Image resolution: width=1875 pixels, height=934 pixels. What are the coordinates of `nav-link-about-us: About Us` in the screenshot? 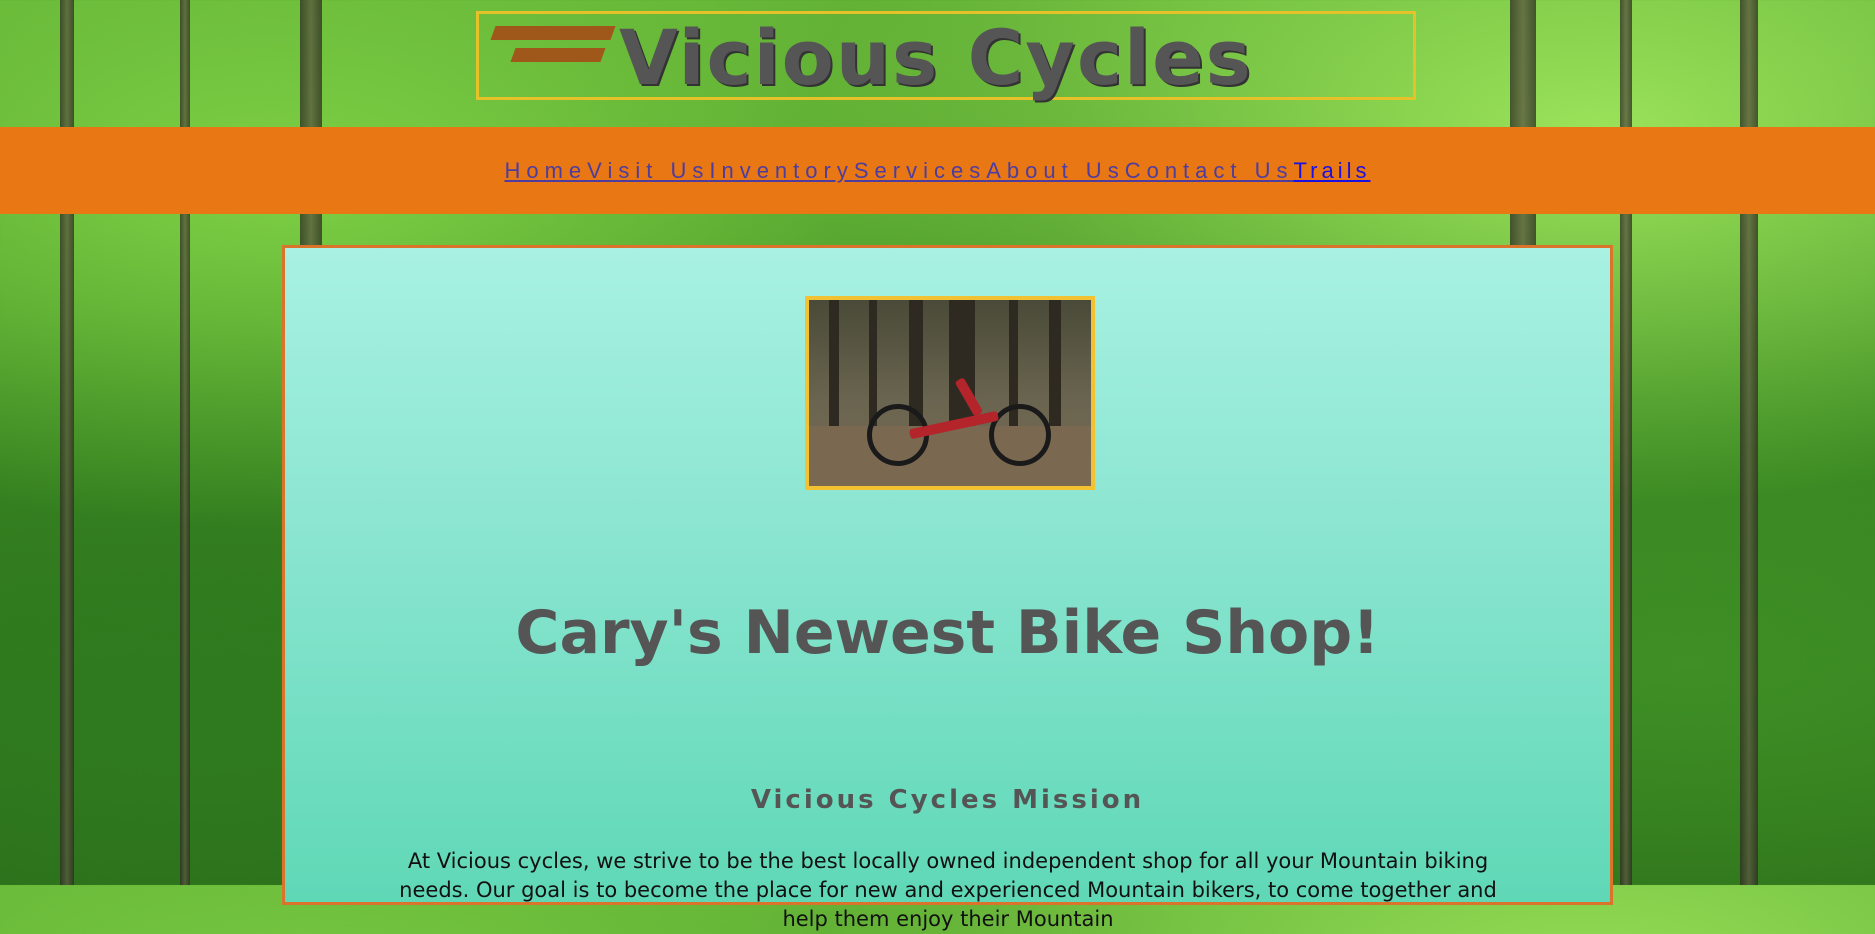 It's located at (1055, 171).